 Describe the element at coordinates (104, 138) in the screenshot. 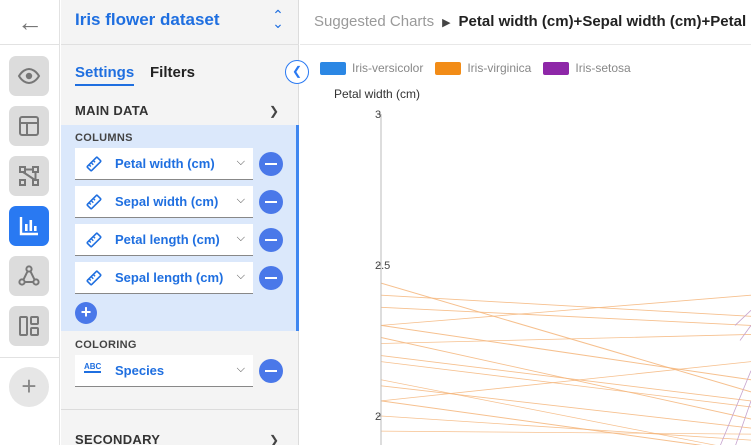

I see `columns-label: COLUMNS` at that location.